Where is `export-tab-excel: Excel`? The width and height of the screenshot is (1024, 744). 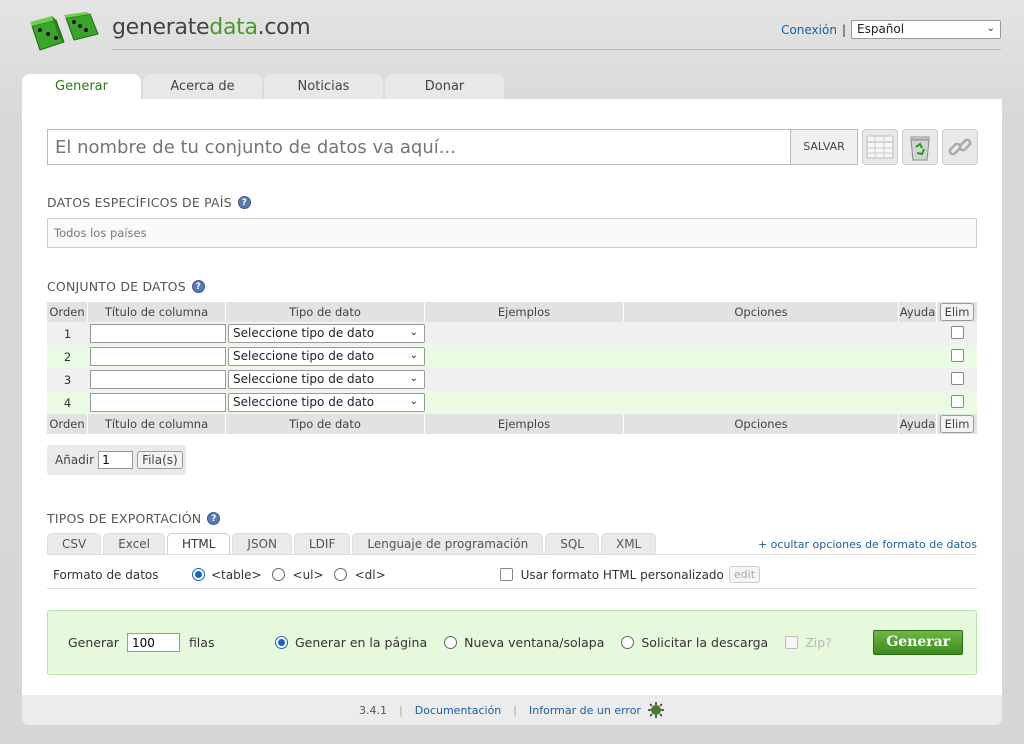 export-tab-excel: Excel is located at coordinates (134, 543).